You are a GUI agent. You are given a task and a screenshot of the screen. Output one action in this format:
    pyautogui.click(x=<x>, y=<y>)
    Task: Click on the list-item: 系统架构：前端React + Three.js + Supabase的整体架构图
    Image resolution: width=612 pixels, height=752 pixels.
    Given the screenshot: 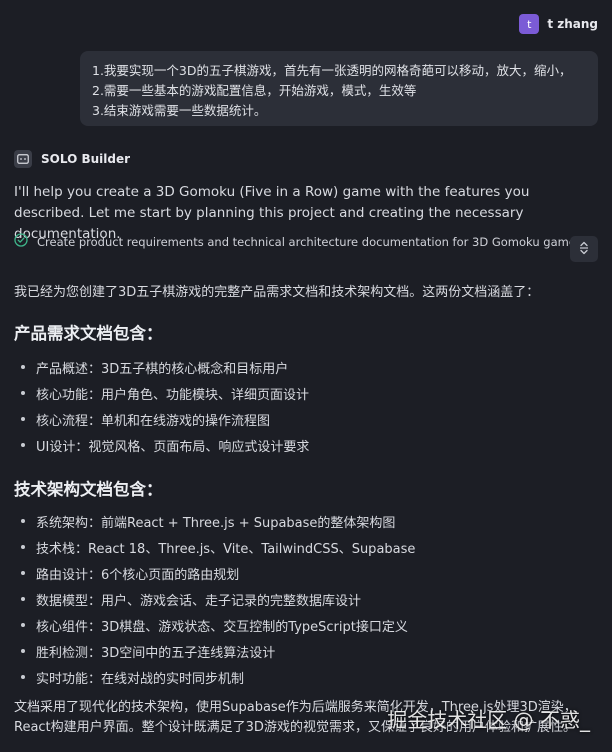 What is the action you would take?
    pyautogui.click(x=214, y=521)
    